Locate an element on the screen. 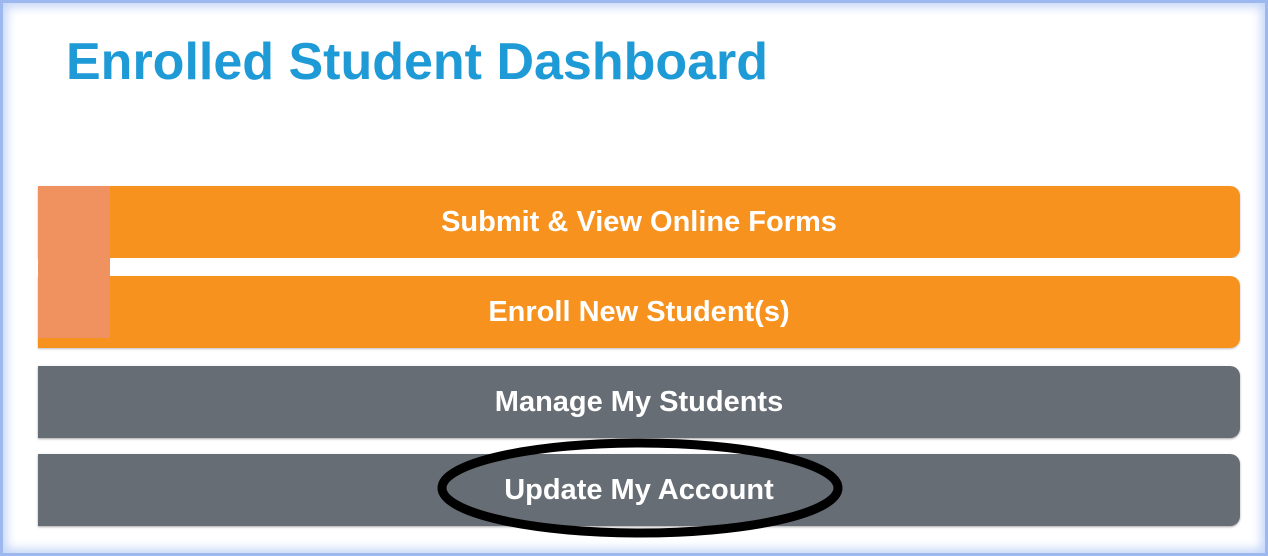 The height and width of the screenshot is (556, 1268). submit-view-online-forms-label: Submit & View Online Forms is located at coordinates (639, 221).